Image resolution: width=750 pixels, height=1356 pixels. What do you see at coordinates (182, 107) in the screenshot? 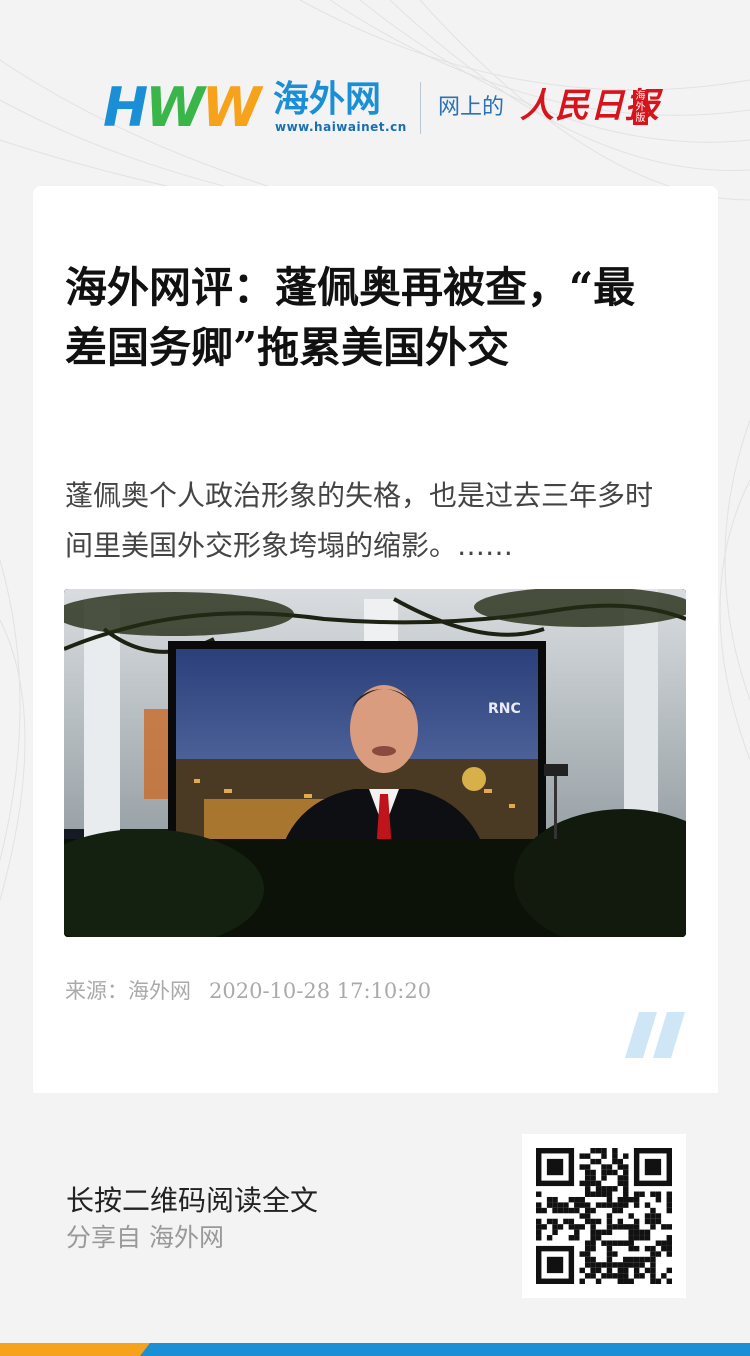
I see `logo-mark: HWW` at bounding box center [182, 107].